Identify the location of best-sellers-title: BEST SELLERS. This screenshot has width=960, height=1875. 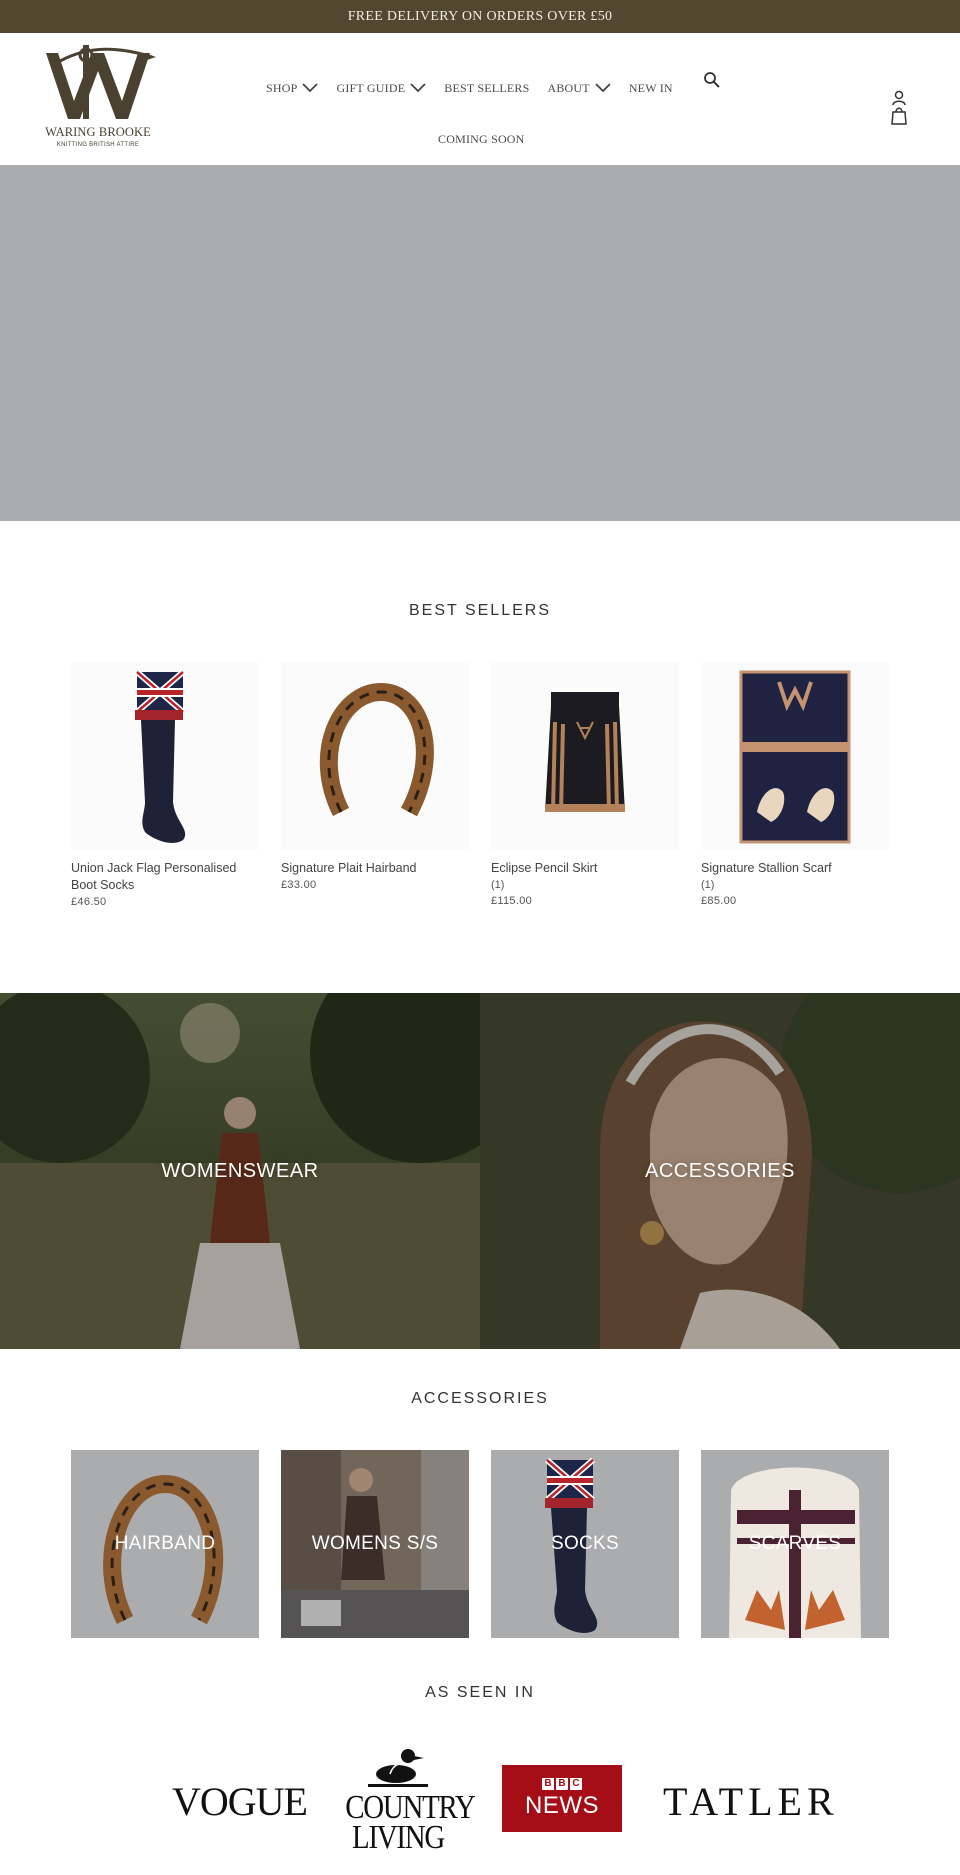
(480, 610).